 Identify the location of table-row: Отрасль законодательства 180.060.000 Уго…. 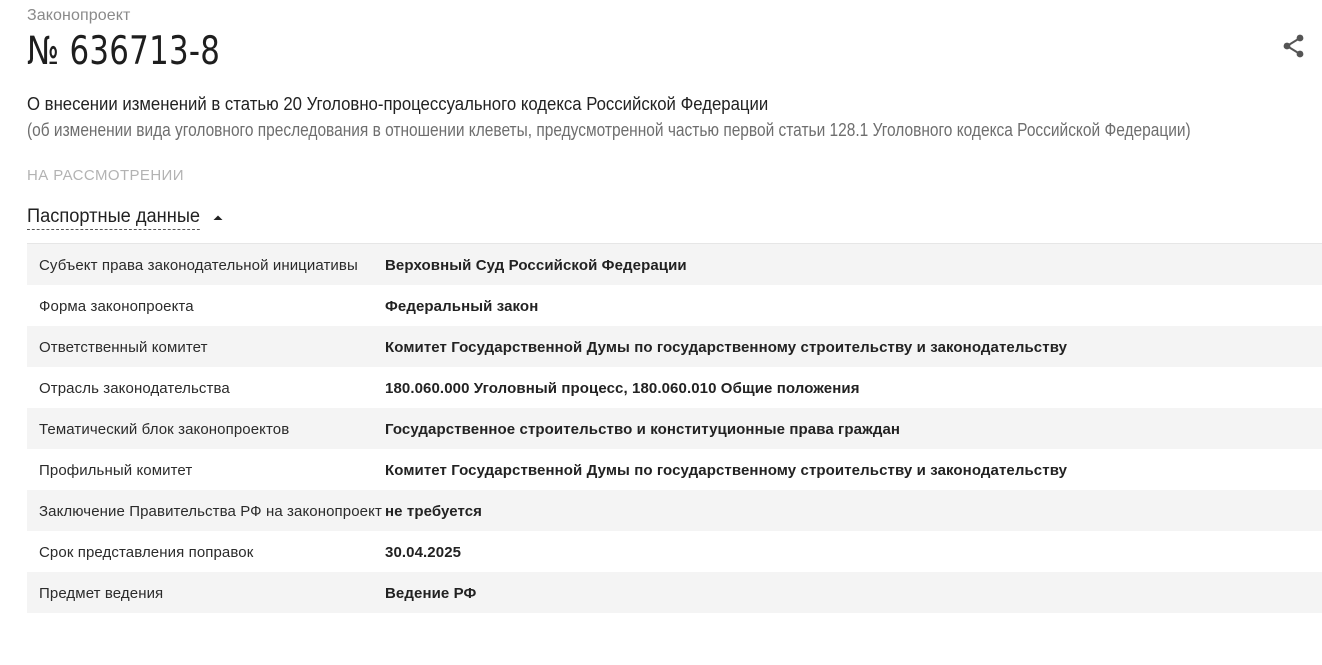
(674, 387).